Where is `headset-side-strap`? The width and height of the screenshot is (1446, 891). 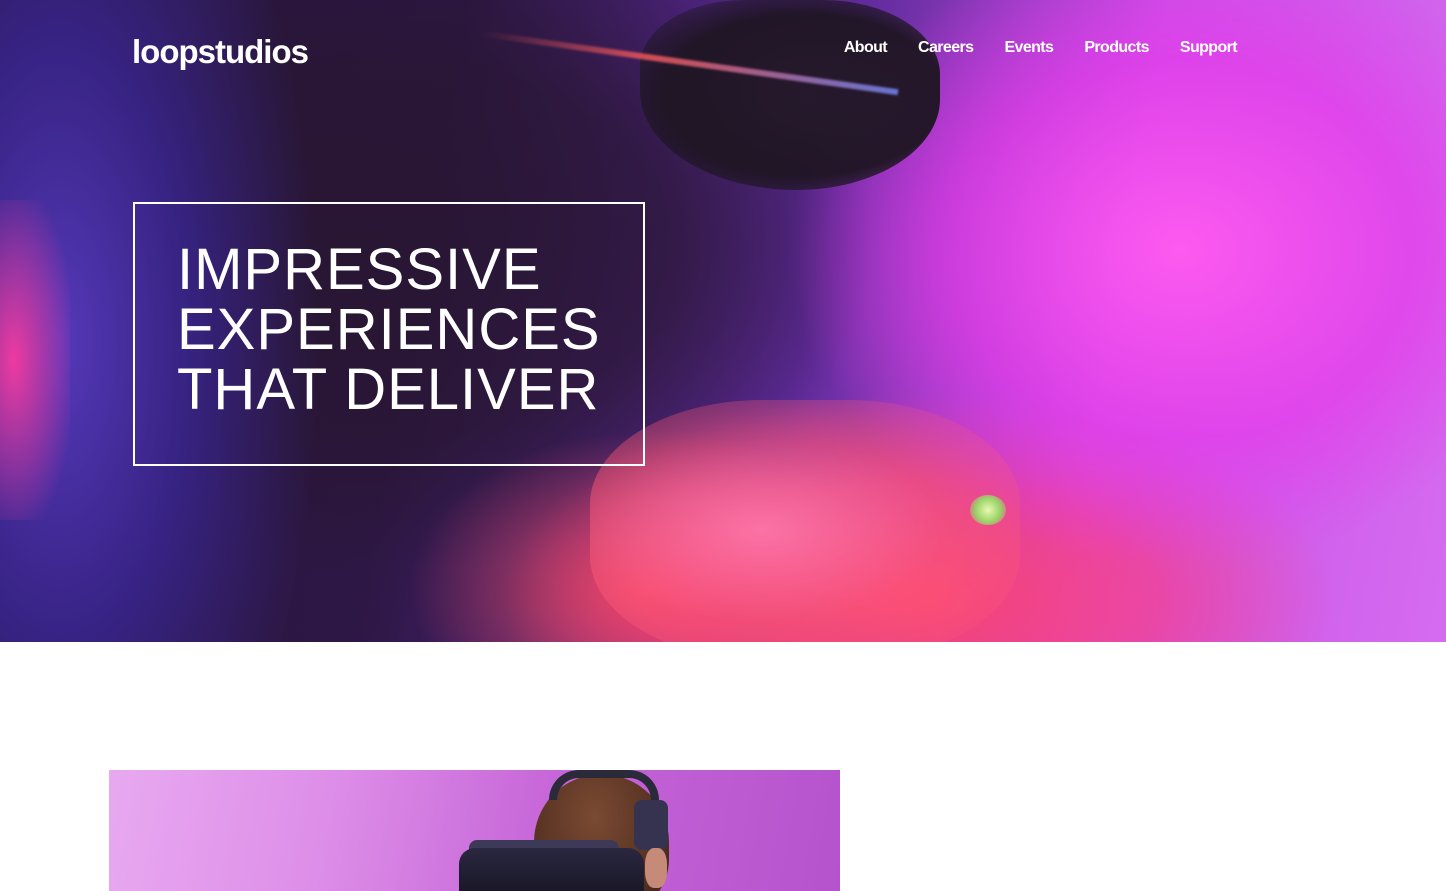 headset-side-strap is located at coordinates (651, 825).